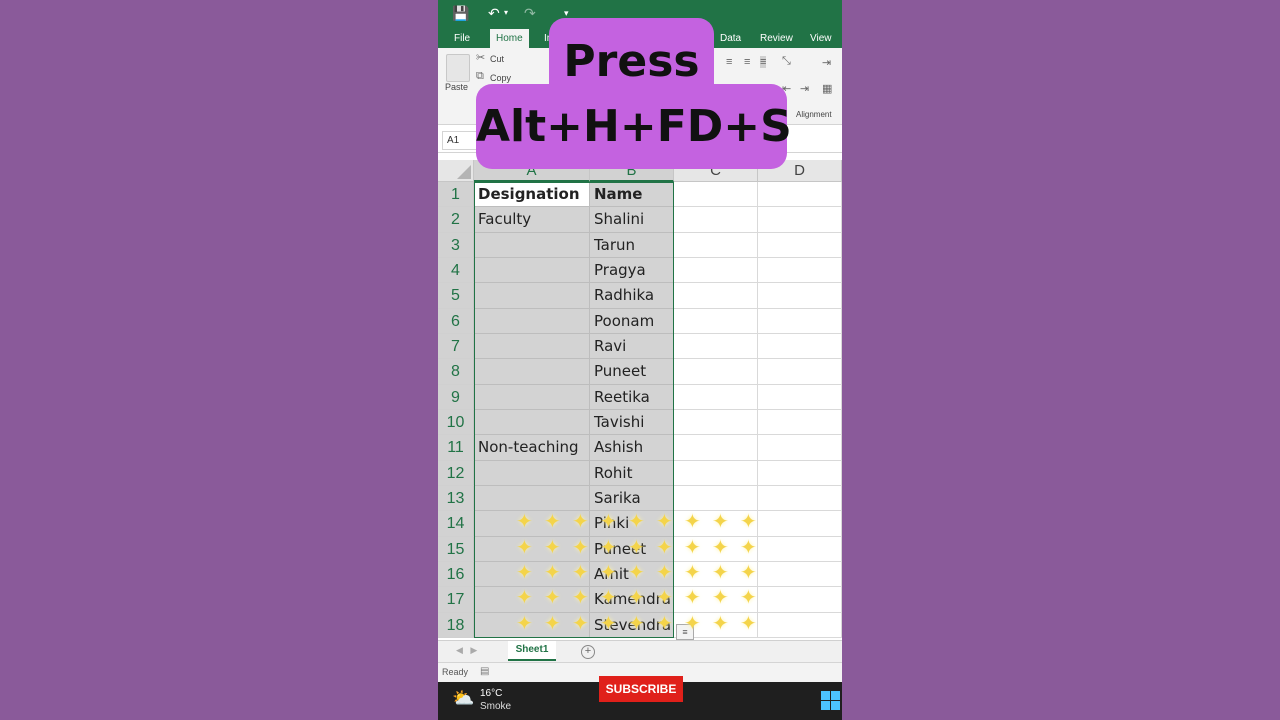 The width and height of the screenshot is (1280, 720). What do you see at coordinates (456, 397) in the screenshot?
I see `row-header: 9` at bounding box center [456, 397].